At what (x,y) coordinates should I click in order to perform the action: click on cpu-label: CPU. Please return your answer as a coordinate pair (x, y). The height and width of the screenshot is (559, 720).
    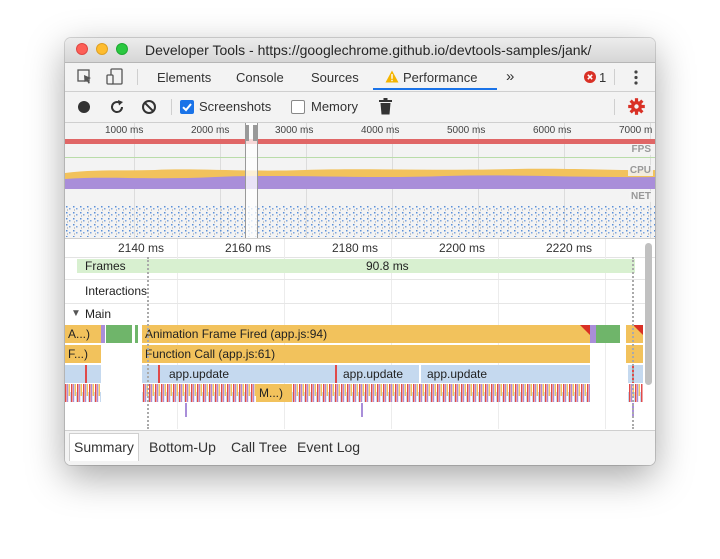
    Looking at the image, I should click on (640, 170).